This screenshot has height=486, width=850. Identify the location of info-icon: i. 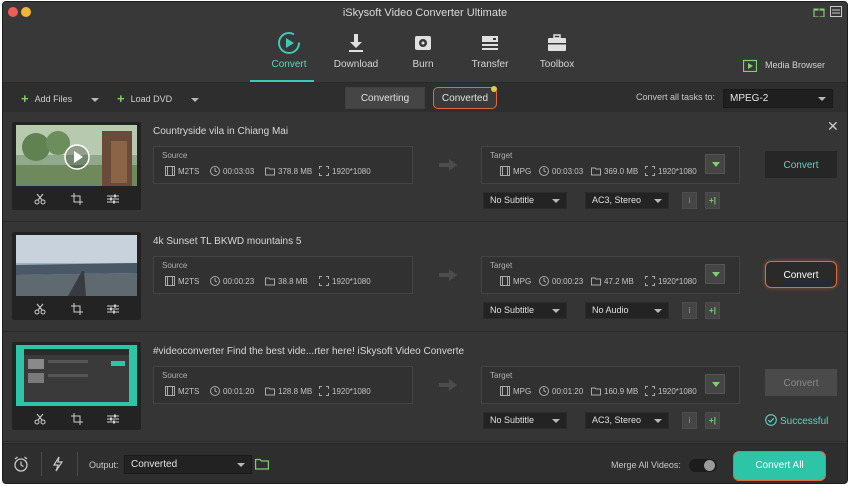
(689, 420).